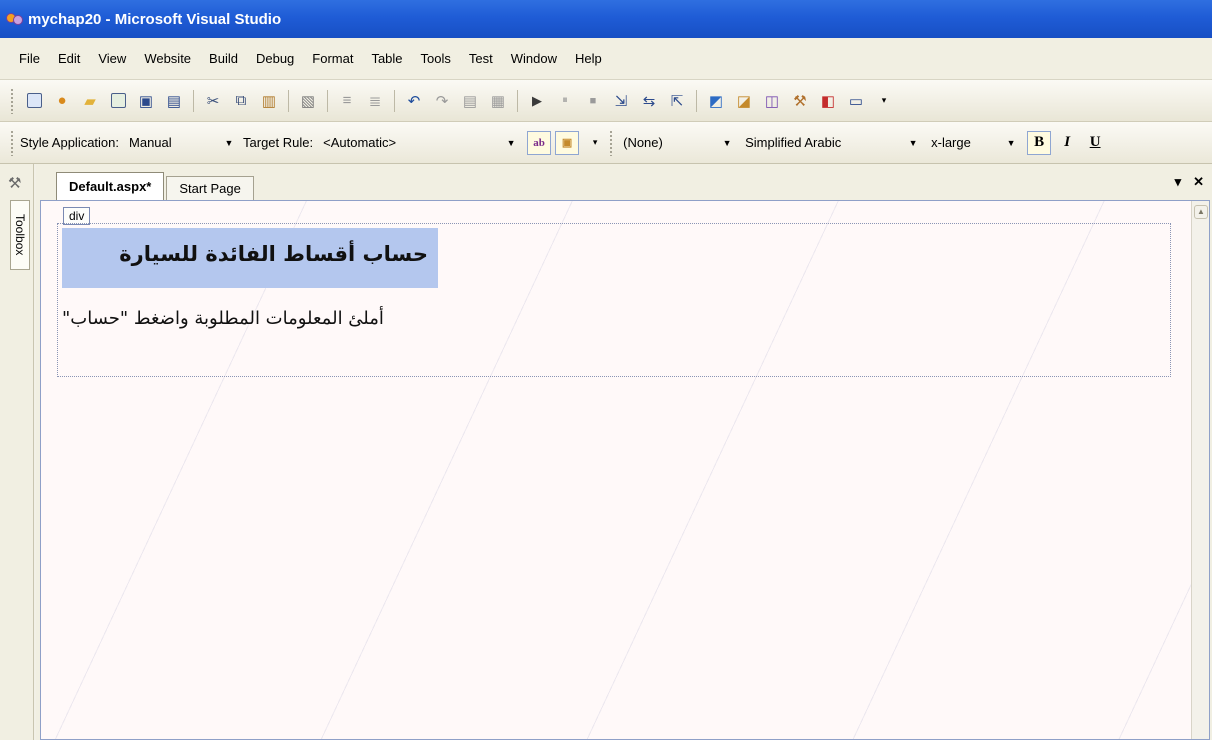 The image size is (1212, 740). I want to click on step-out-icon: ⇱, so click(677, 101).